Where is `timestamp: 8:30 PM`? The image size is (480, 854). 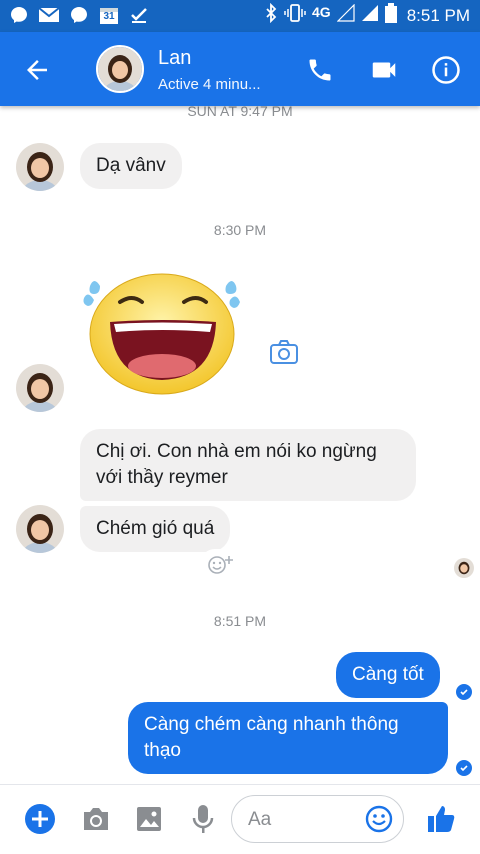 timestamp: 8:30 PM is located at coordinates (240, 230).